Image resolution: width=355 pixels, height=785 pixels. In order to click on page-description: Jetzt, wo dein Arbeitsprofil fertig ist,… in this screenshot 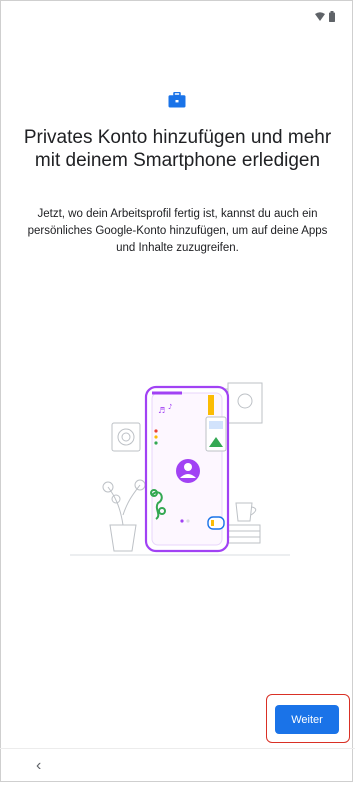, I will do `click(177, 231)`.